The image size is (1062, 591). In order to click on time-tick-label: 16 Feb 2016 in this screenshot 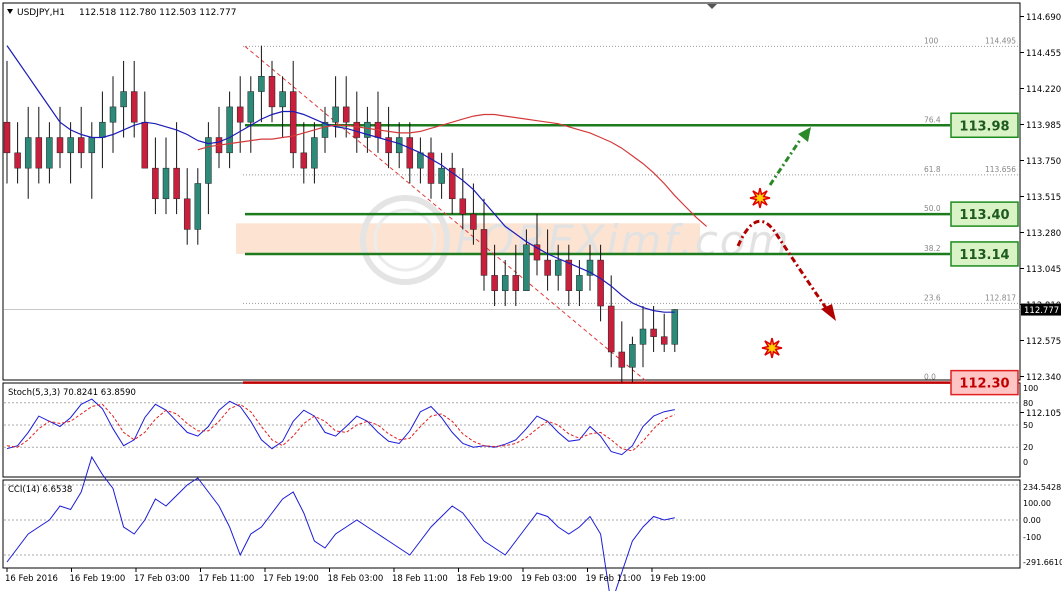, I will do `click(31, 579)`.